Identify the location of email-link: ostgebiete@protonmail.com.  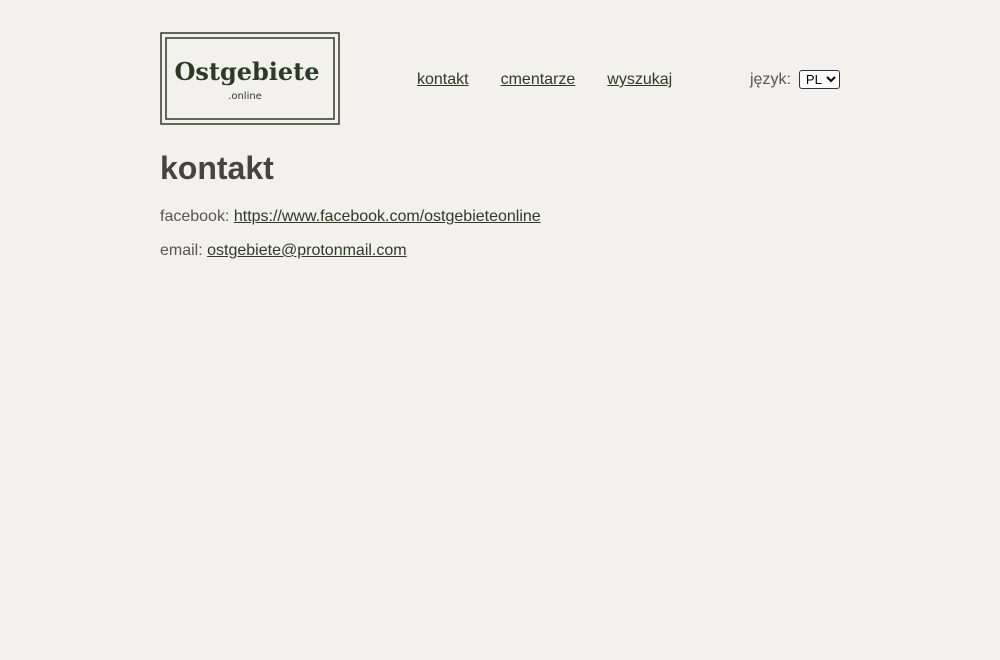
(306, 250).